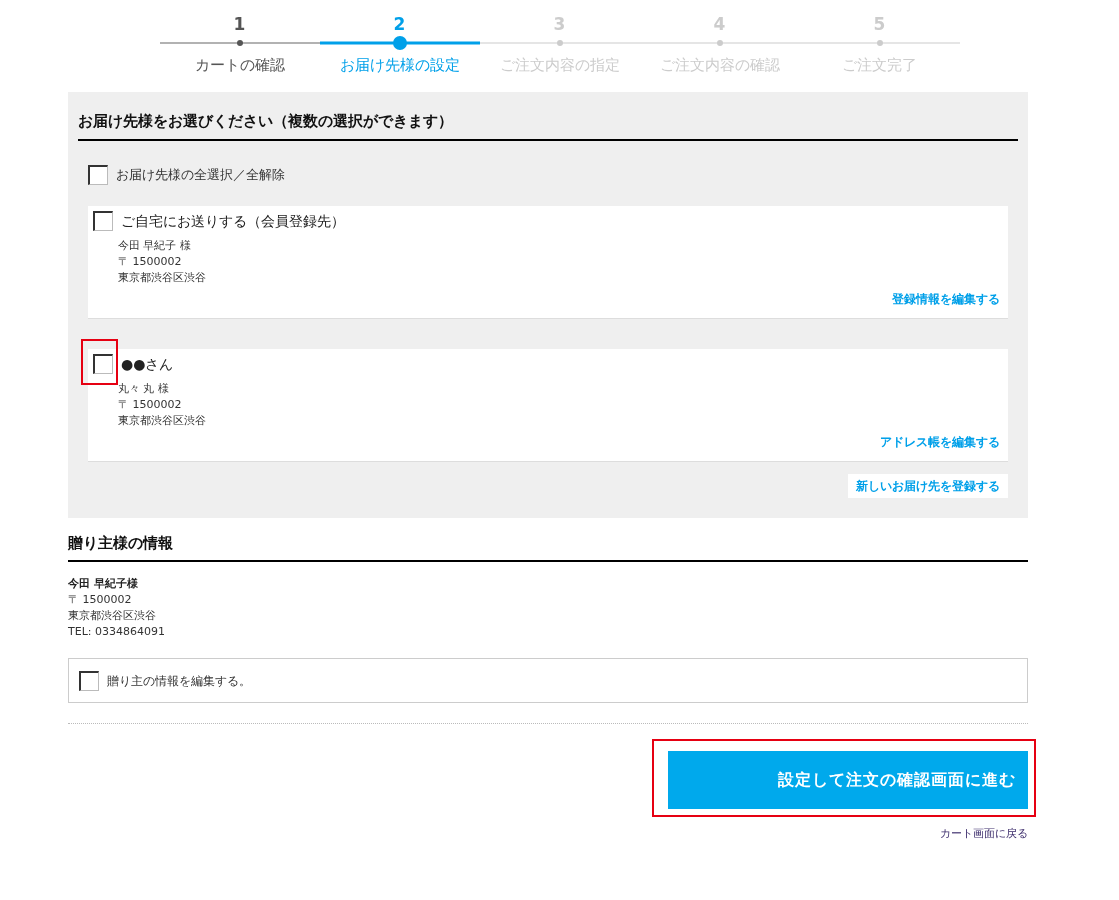 This screenshot has width=1119, height=900. What do you see at coordinates (103, 584) in the screenshot?
I see `sender-name: 今田 早紀子様` at bounding box center [103, 584].